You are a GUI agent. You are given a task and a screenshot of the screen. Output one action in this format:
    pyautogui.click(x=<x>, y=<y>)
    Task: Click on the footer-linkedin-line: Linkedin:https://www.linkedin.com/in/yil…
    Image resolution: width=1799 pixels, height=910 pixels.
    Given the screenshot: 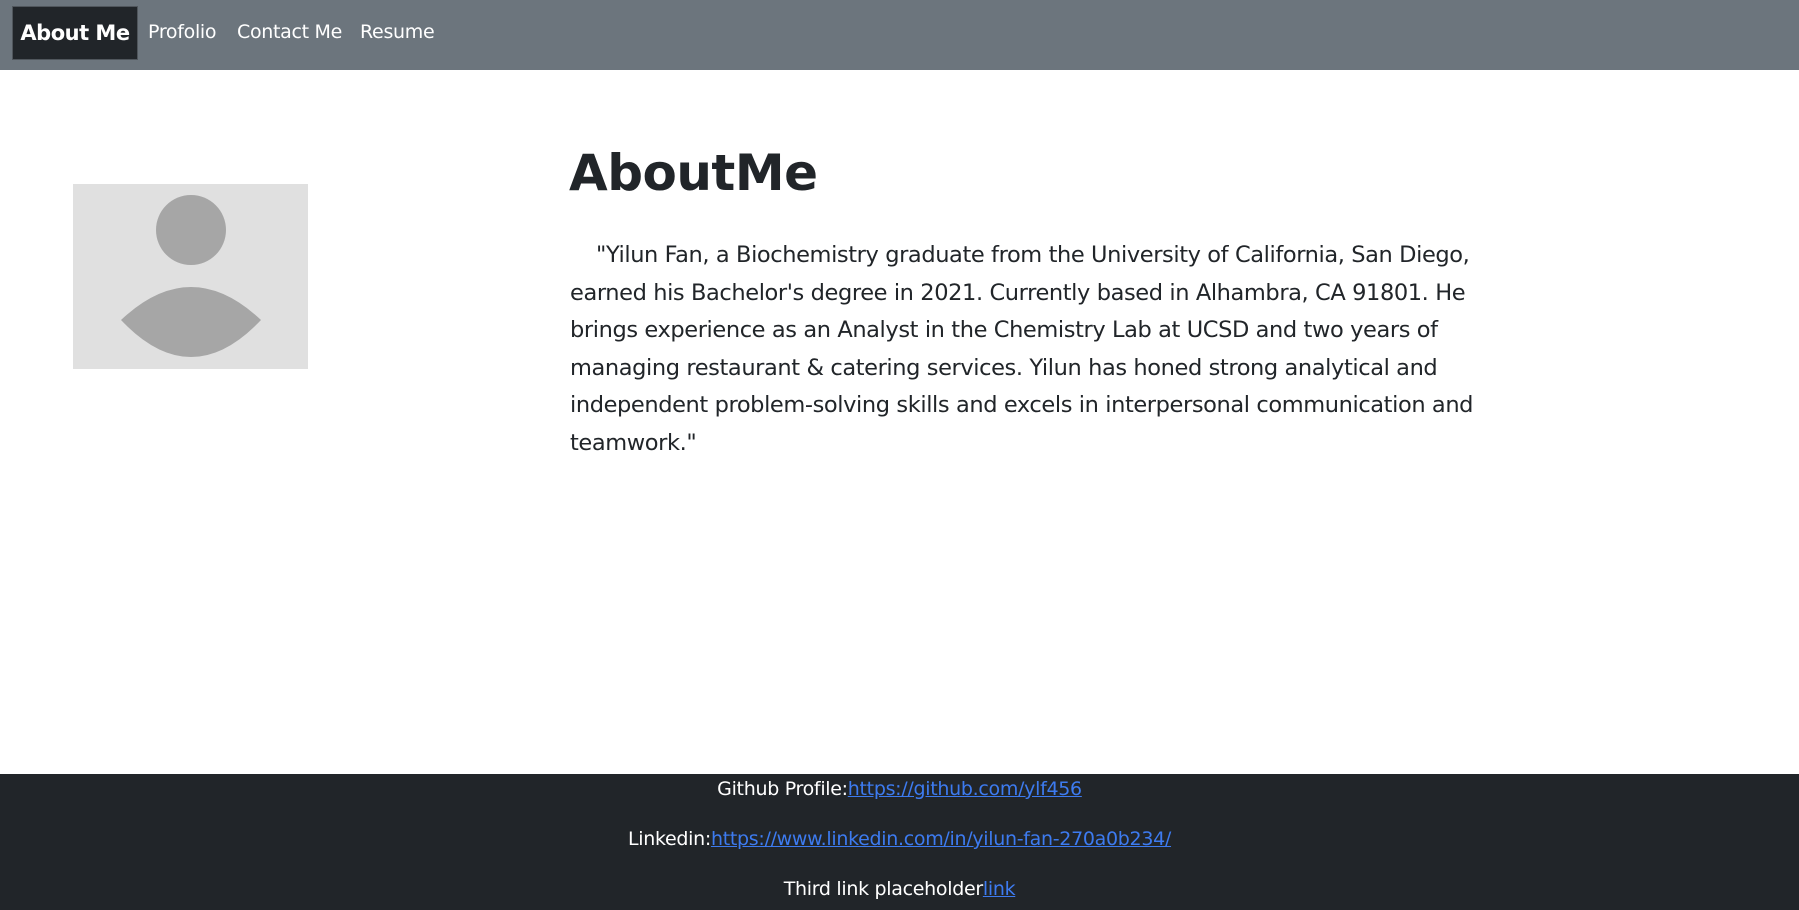 What is the action you would take?
    pyautogui.click(x=899, y=839)
    